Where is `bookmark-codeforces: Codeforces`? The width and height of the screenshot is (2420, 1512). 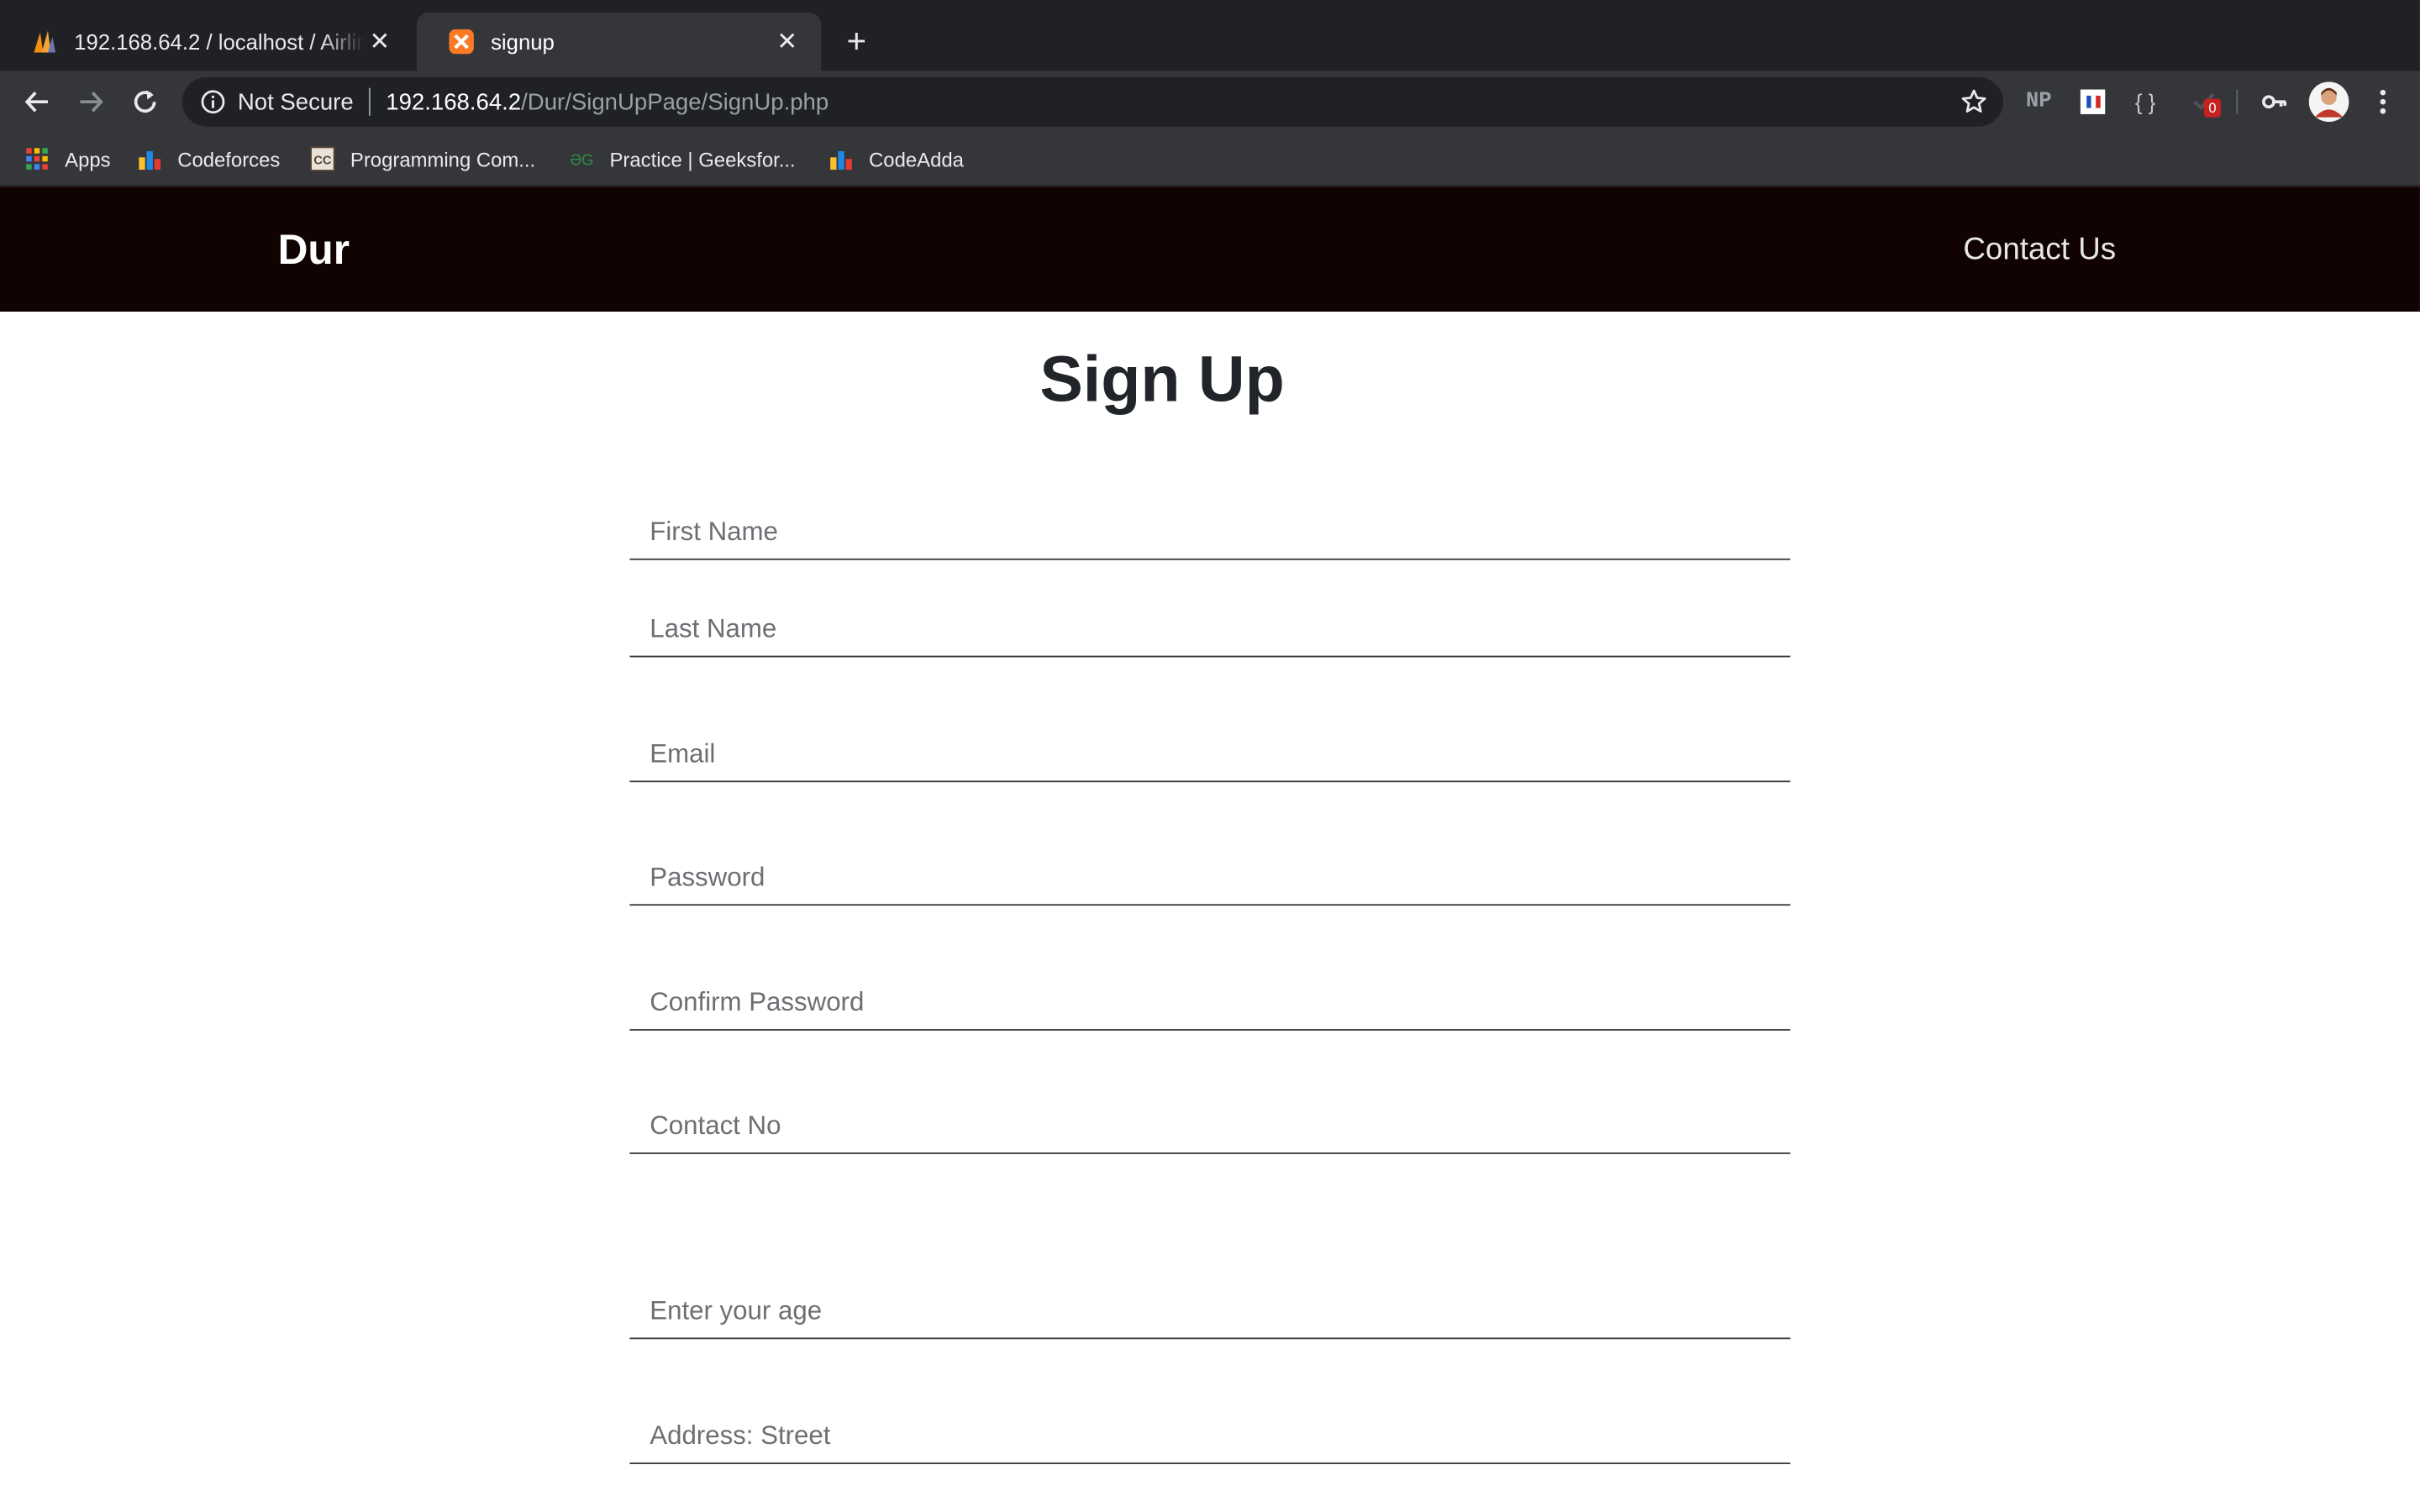
bookmark-codeforces: Codeforces is located at coordinates (208, 159).